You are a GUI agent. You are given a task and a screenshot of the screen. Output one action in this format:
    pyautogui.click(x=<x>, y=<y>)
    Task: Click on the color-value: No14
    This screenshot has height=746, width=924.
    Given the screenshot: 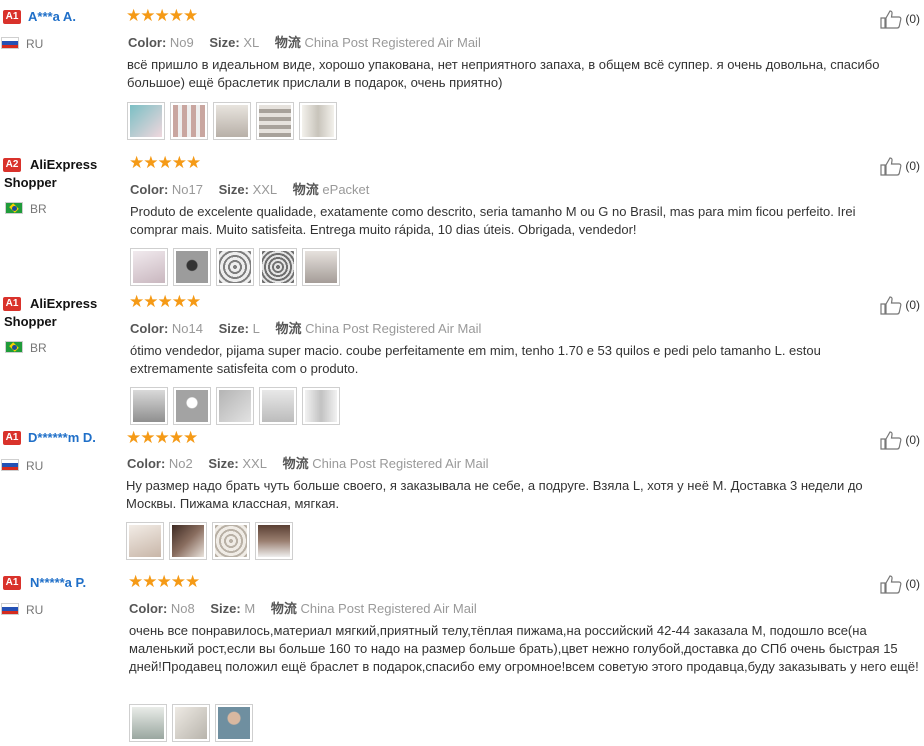 What is the action you would take?
    pyautogui.click(x=187, y=328)
    